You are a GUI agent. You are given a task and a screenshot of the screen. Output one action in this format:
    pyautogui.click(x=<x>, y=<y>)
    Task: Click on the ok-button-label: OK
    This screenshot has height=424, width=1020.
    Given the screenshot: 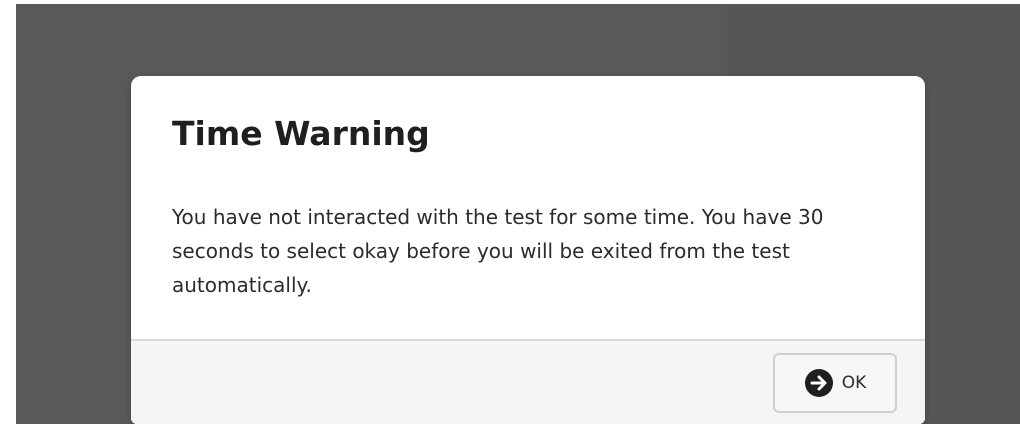 What is the action you would take?
    pyautogui.click(x=854, y=383)
    